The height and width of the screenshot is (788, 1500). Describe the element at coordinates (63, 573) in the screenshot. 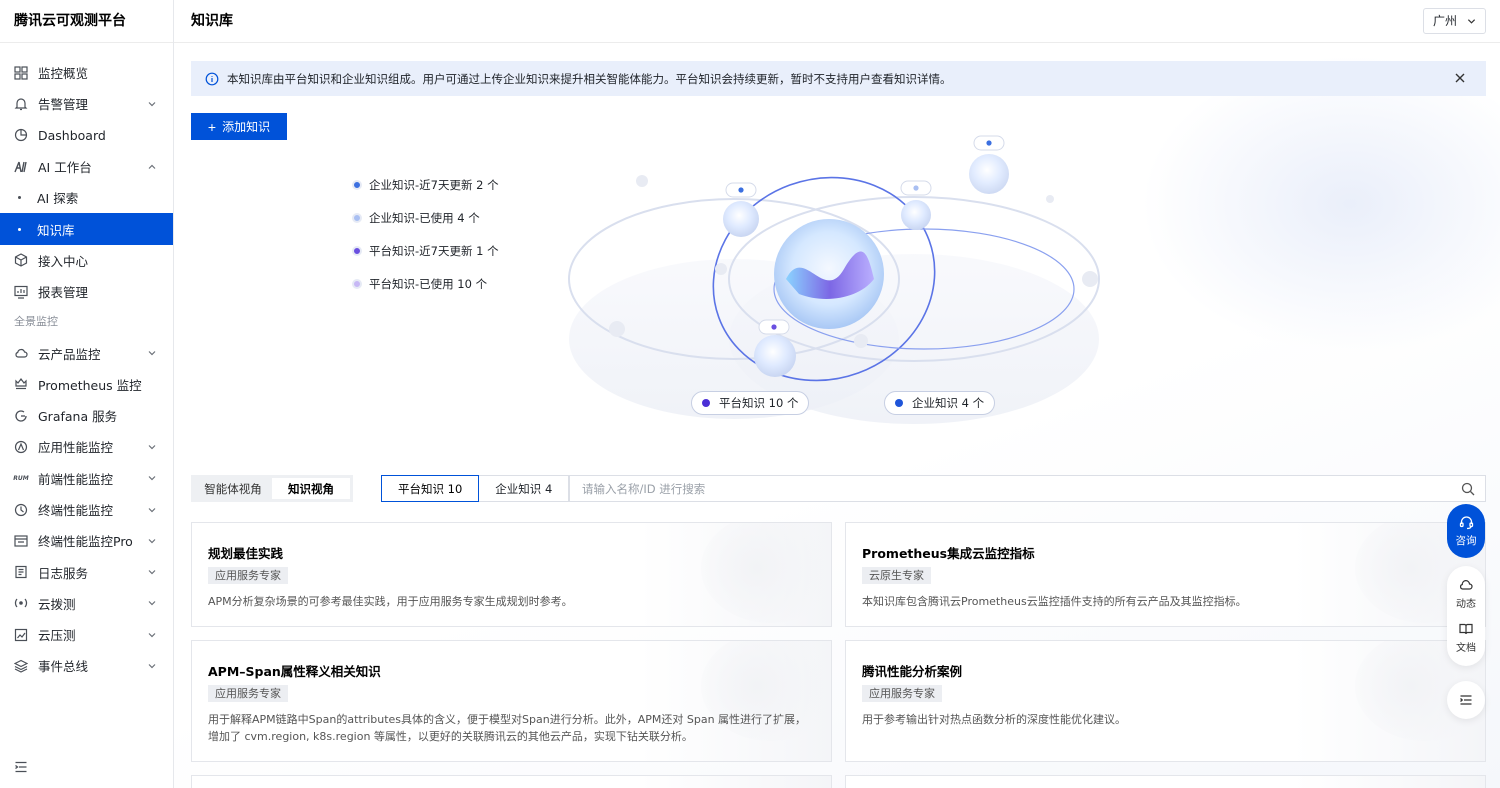

I see `sidebar-item-label: 日志服务` at that location.